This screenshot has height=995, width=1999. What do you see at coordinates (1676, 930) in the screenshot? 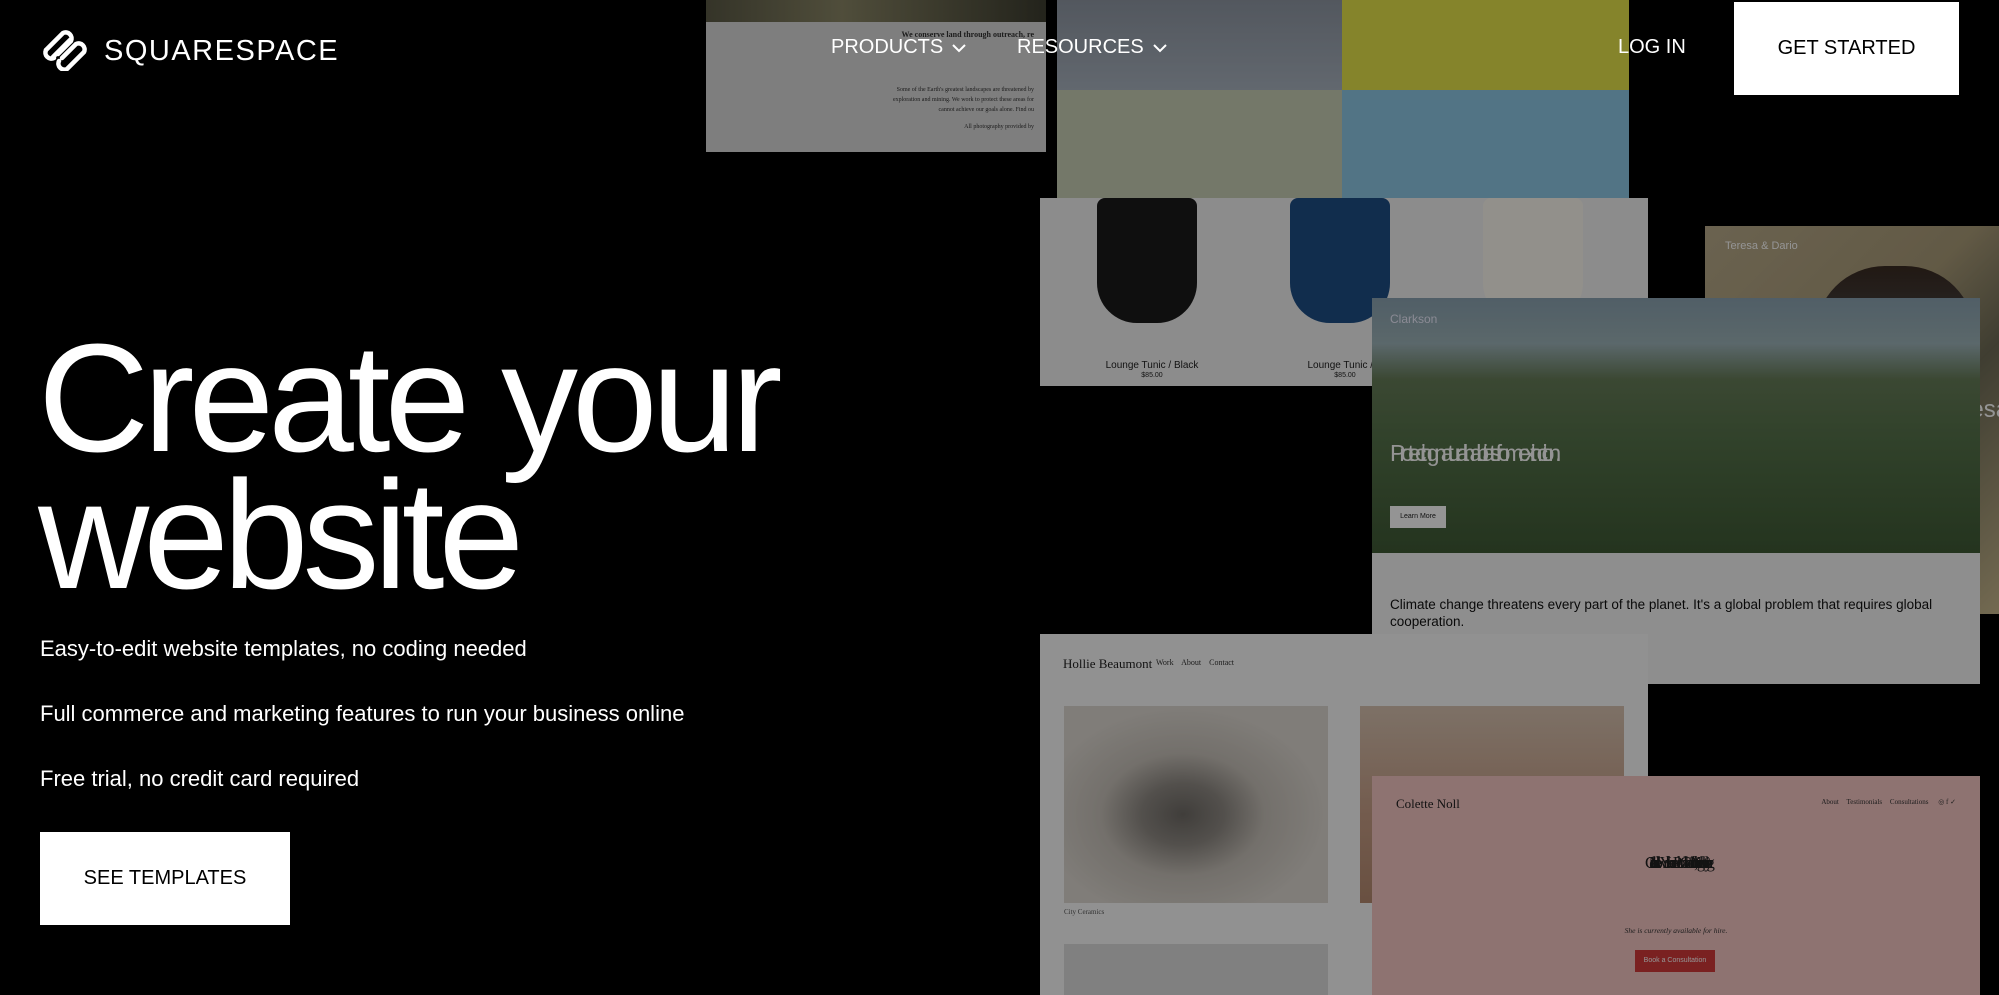
I see `chef-sub: She is currently available for hire.` at bounding box center [1676, 930].